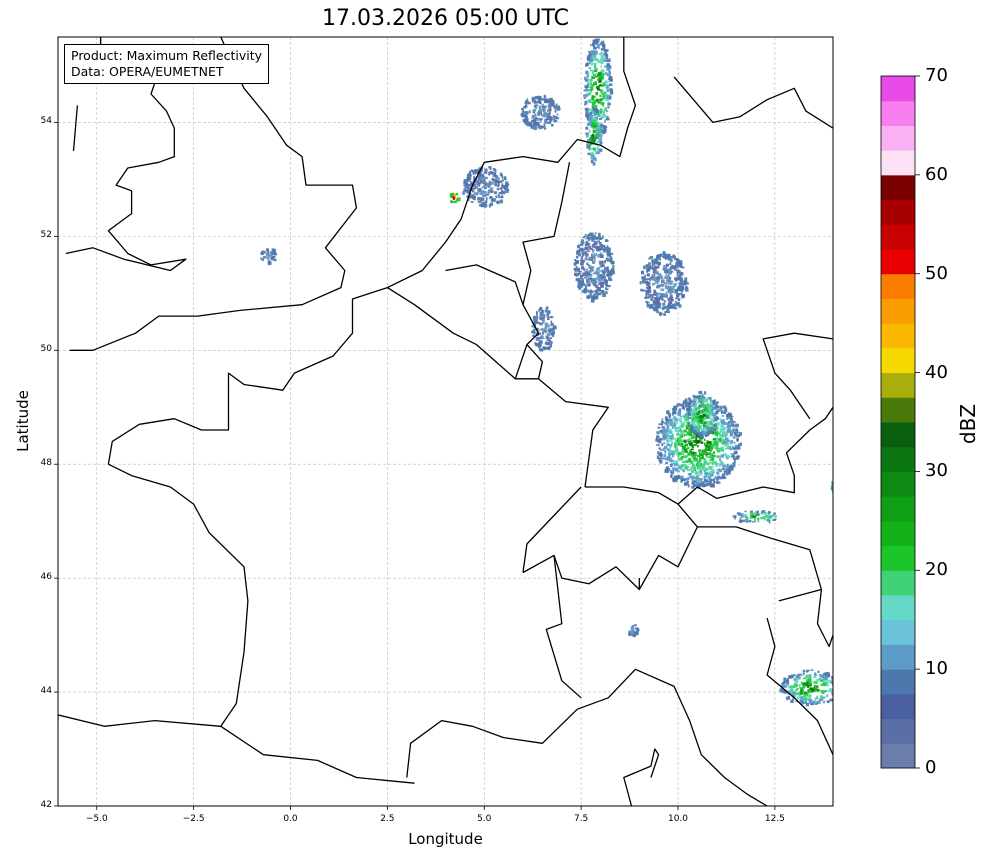  What do you see at coordinates (46, 235) in the screenshot?
I see `y-tick-label: 52` at bounding box center [46, 235].